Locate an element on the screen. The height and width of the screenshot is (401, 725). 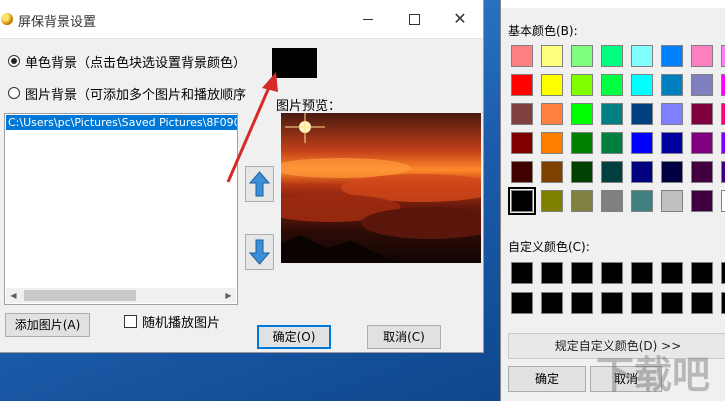
color-dialog-title-strip is located at coordinates (613, 4).